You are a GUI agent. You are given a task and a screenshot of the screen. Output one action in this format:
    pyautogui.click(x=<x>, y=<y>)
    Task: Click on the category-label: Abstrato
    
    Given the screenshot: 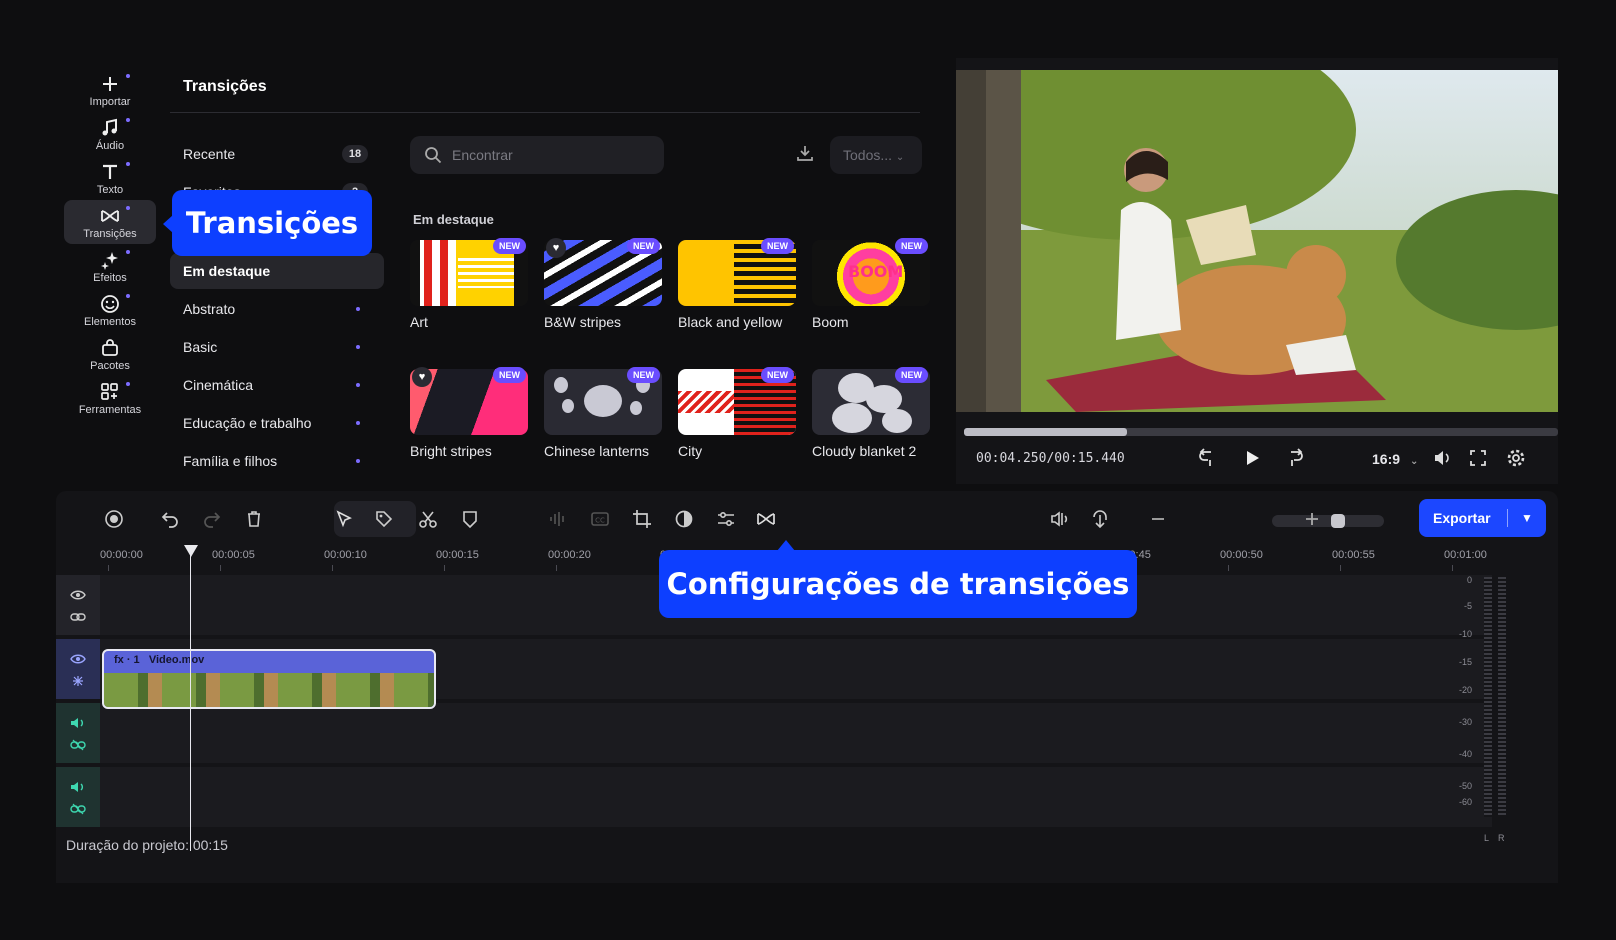 What is the action you would take?
    pyautogui.click(x=209, y=309)
    